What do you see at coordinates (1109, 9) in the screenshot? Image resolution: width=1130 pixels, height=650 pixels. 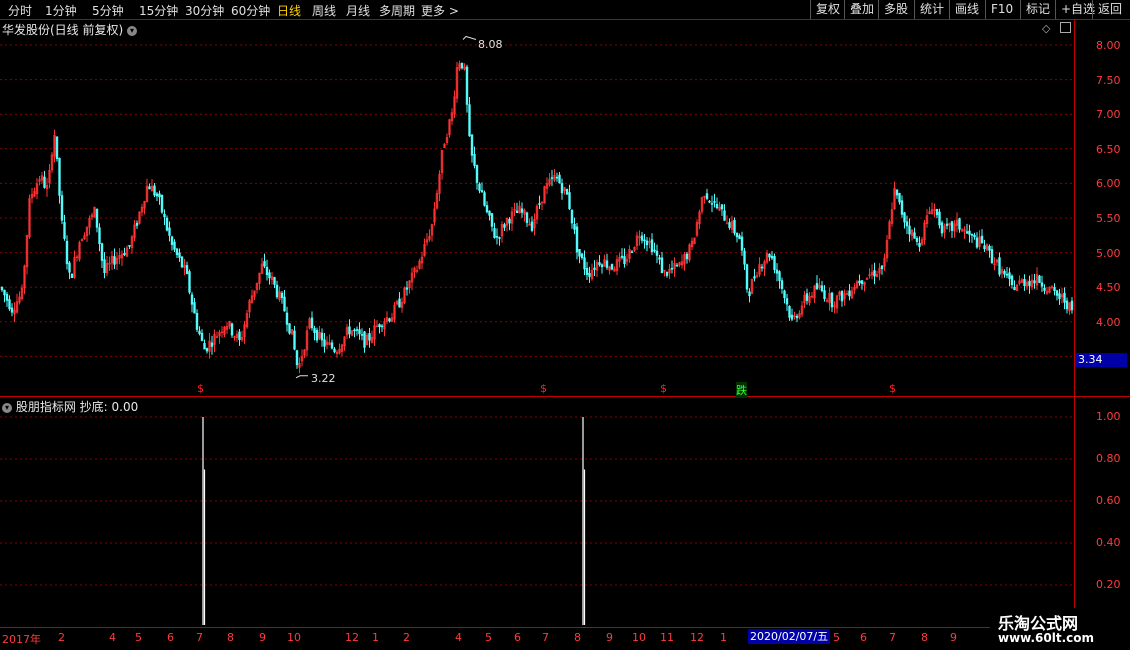 I see `back-button: 返回` at bounding box center [1109, 9].